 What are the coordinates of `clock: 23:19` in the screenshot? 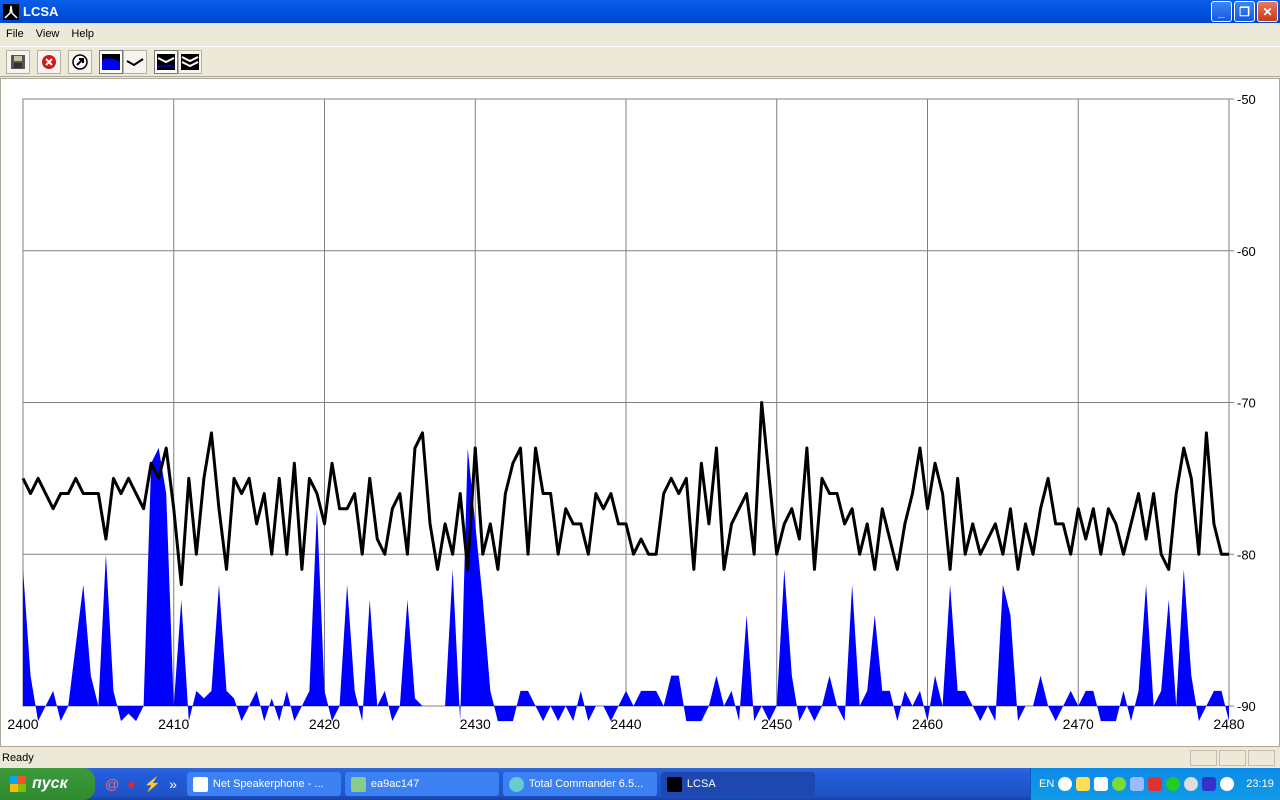 It's located at (1260, 784).